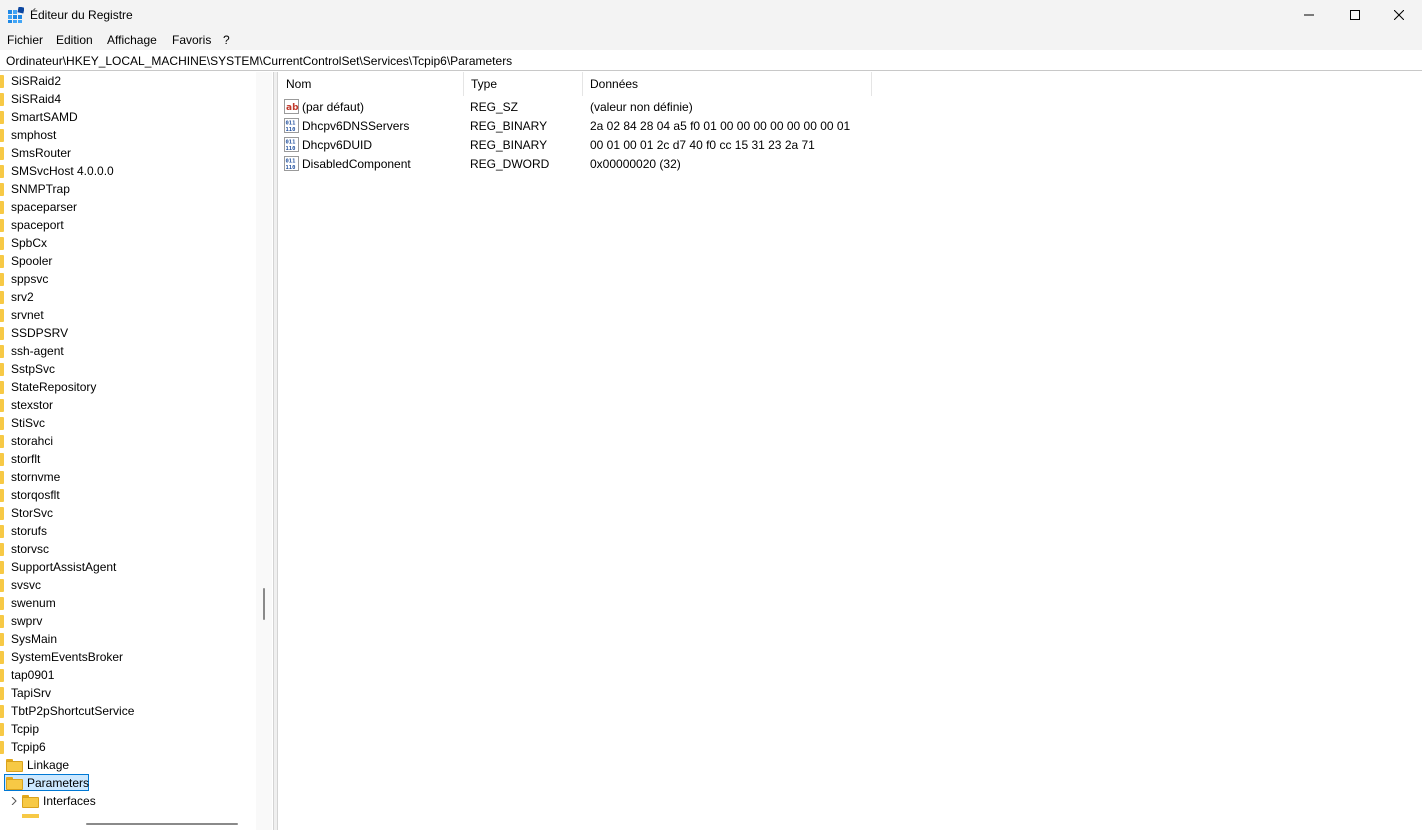  What do you see at coordinates (128, 477) in the screenshot?
I see `tree-item: stornvme` at bounding box center [128, 477].